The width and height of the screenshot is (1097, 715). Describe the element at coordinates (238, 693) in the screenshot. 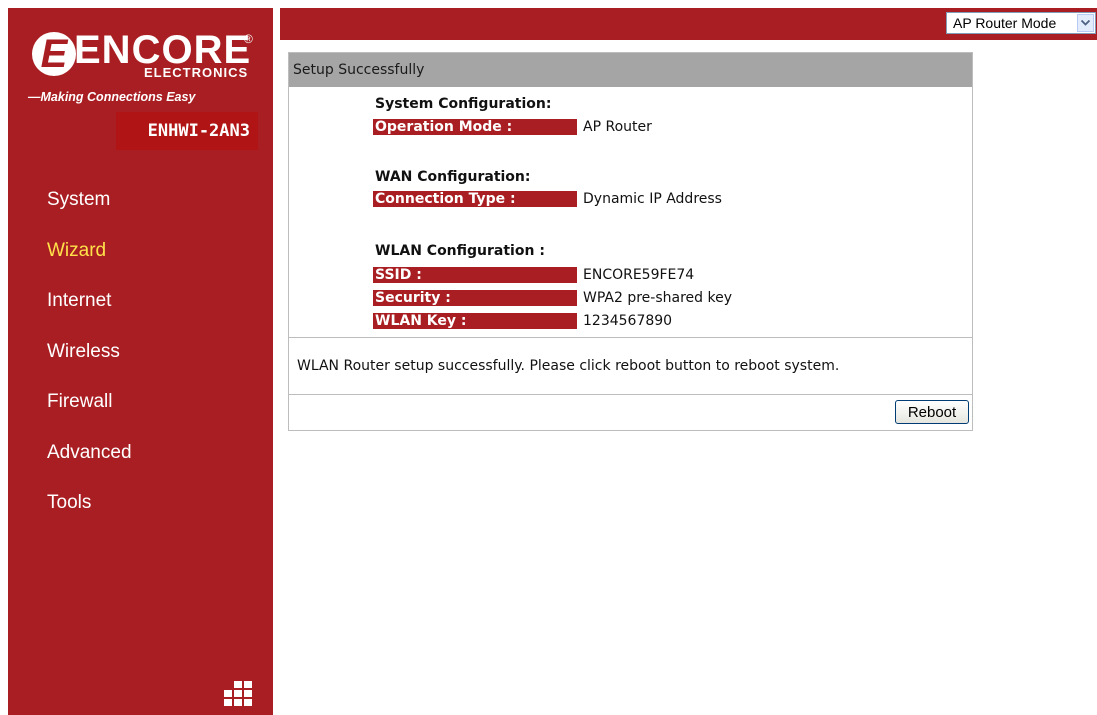

I see `grid-icon` at that location.